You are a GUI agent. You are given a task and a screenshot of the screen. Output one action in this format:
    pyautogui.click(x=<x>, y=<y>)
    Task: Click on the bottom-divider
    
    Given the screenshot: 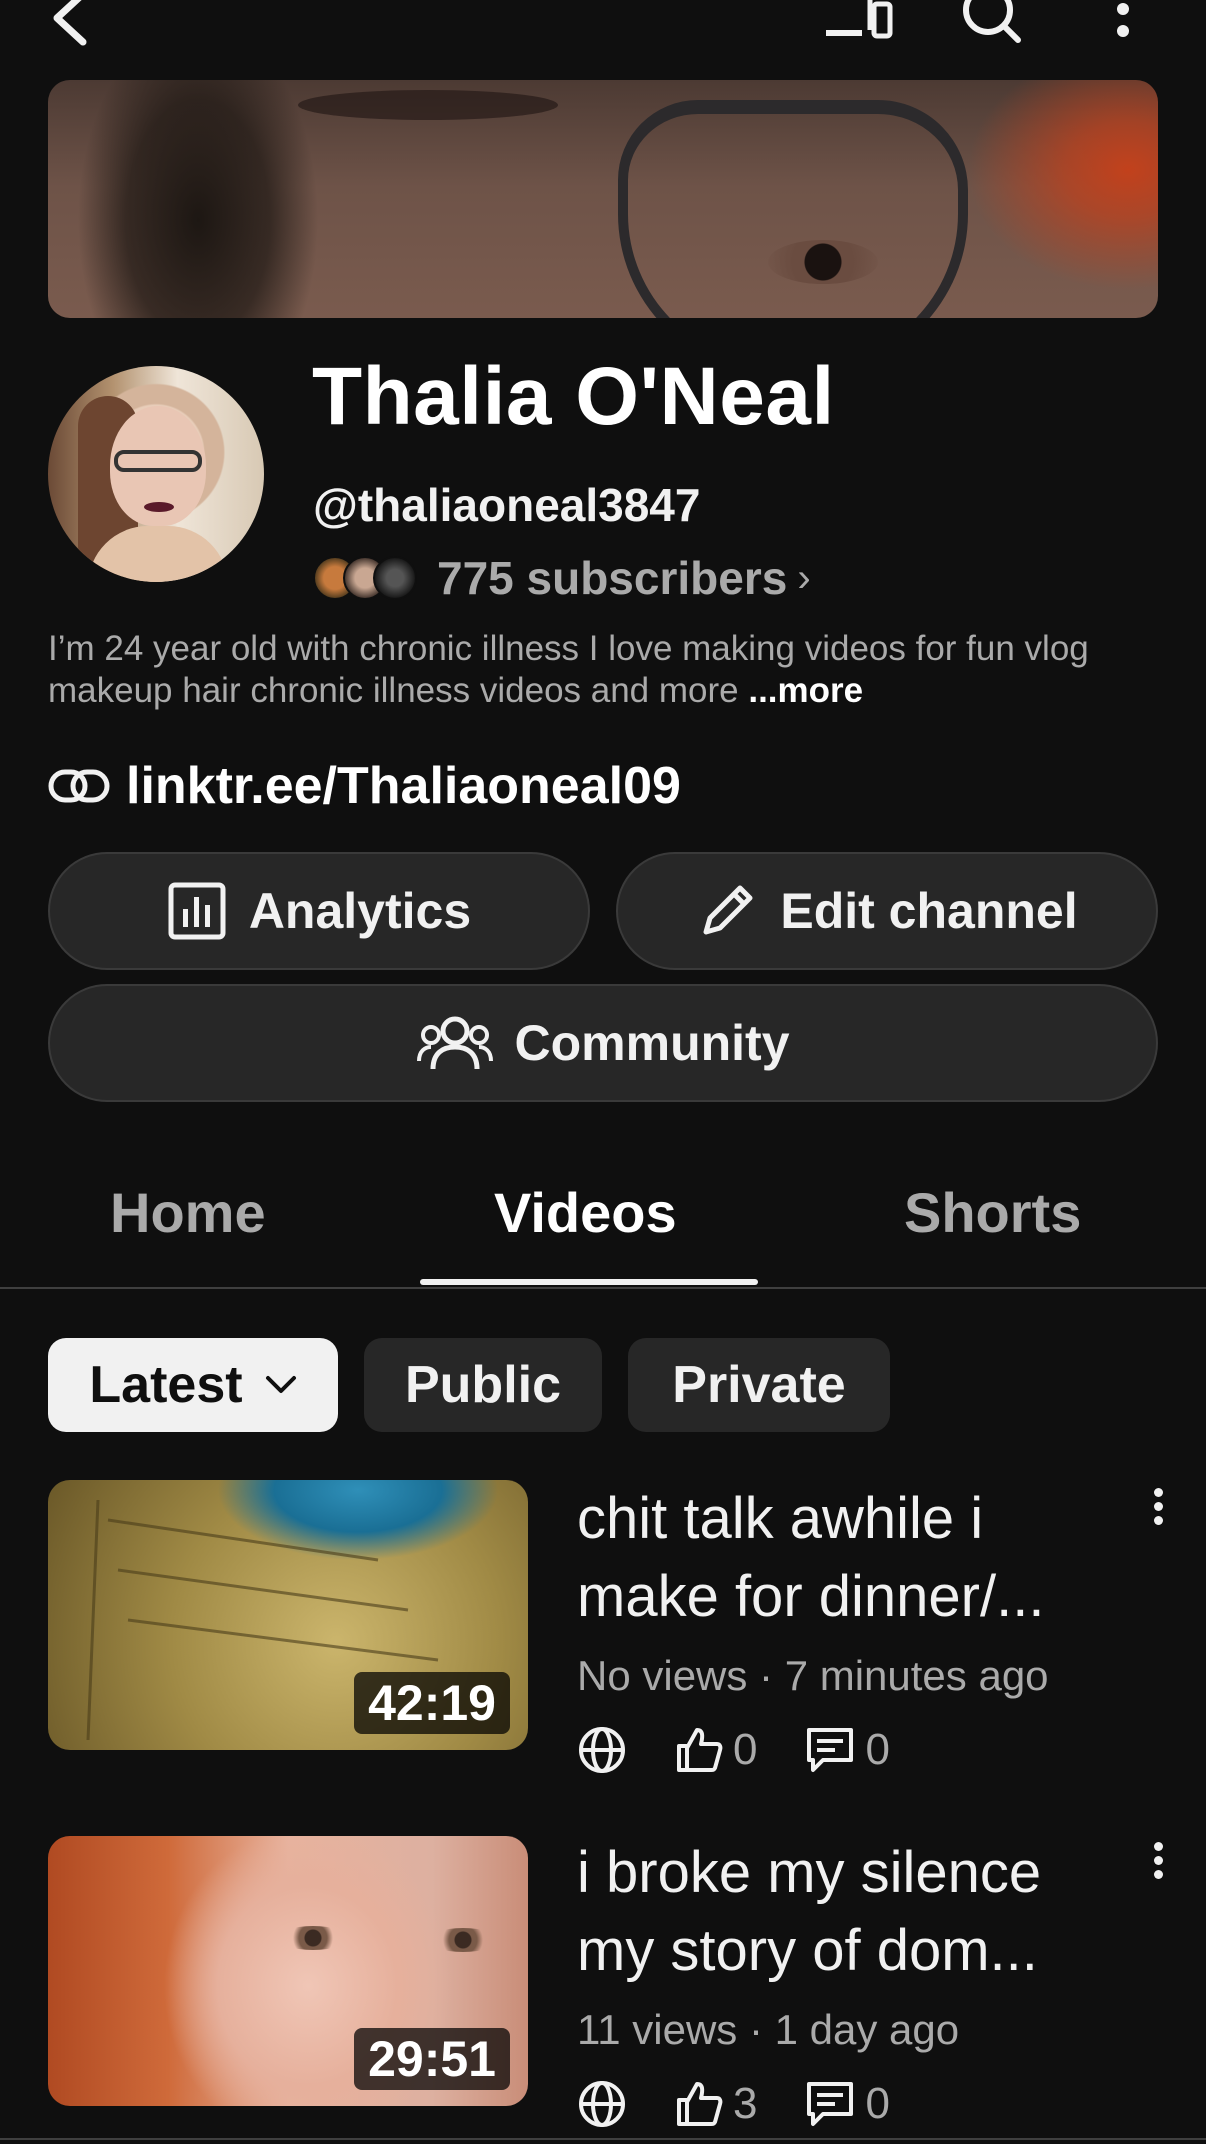 What is the action you would take?
    pyautogui.click(x=603, y=2139)
    